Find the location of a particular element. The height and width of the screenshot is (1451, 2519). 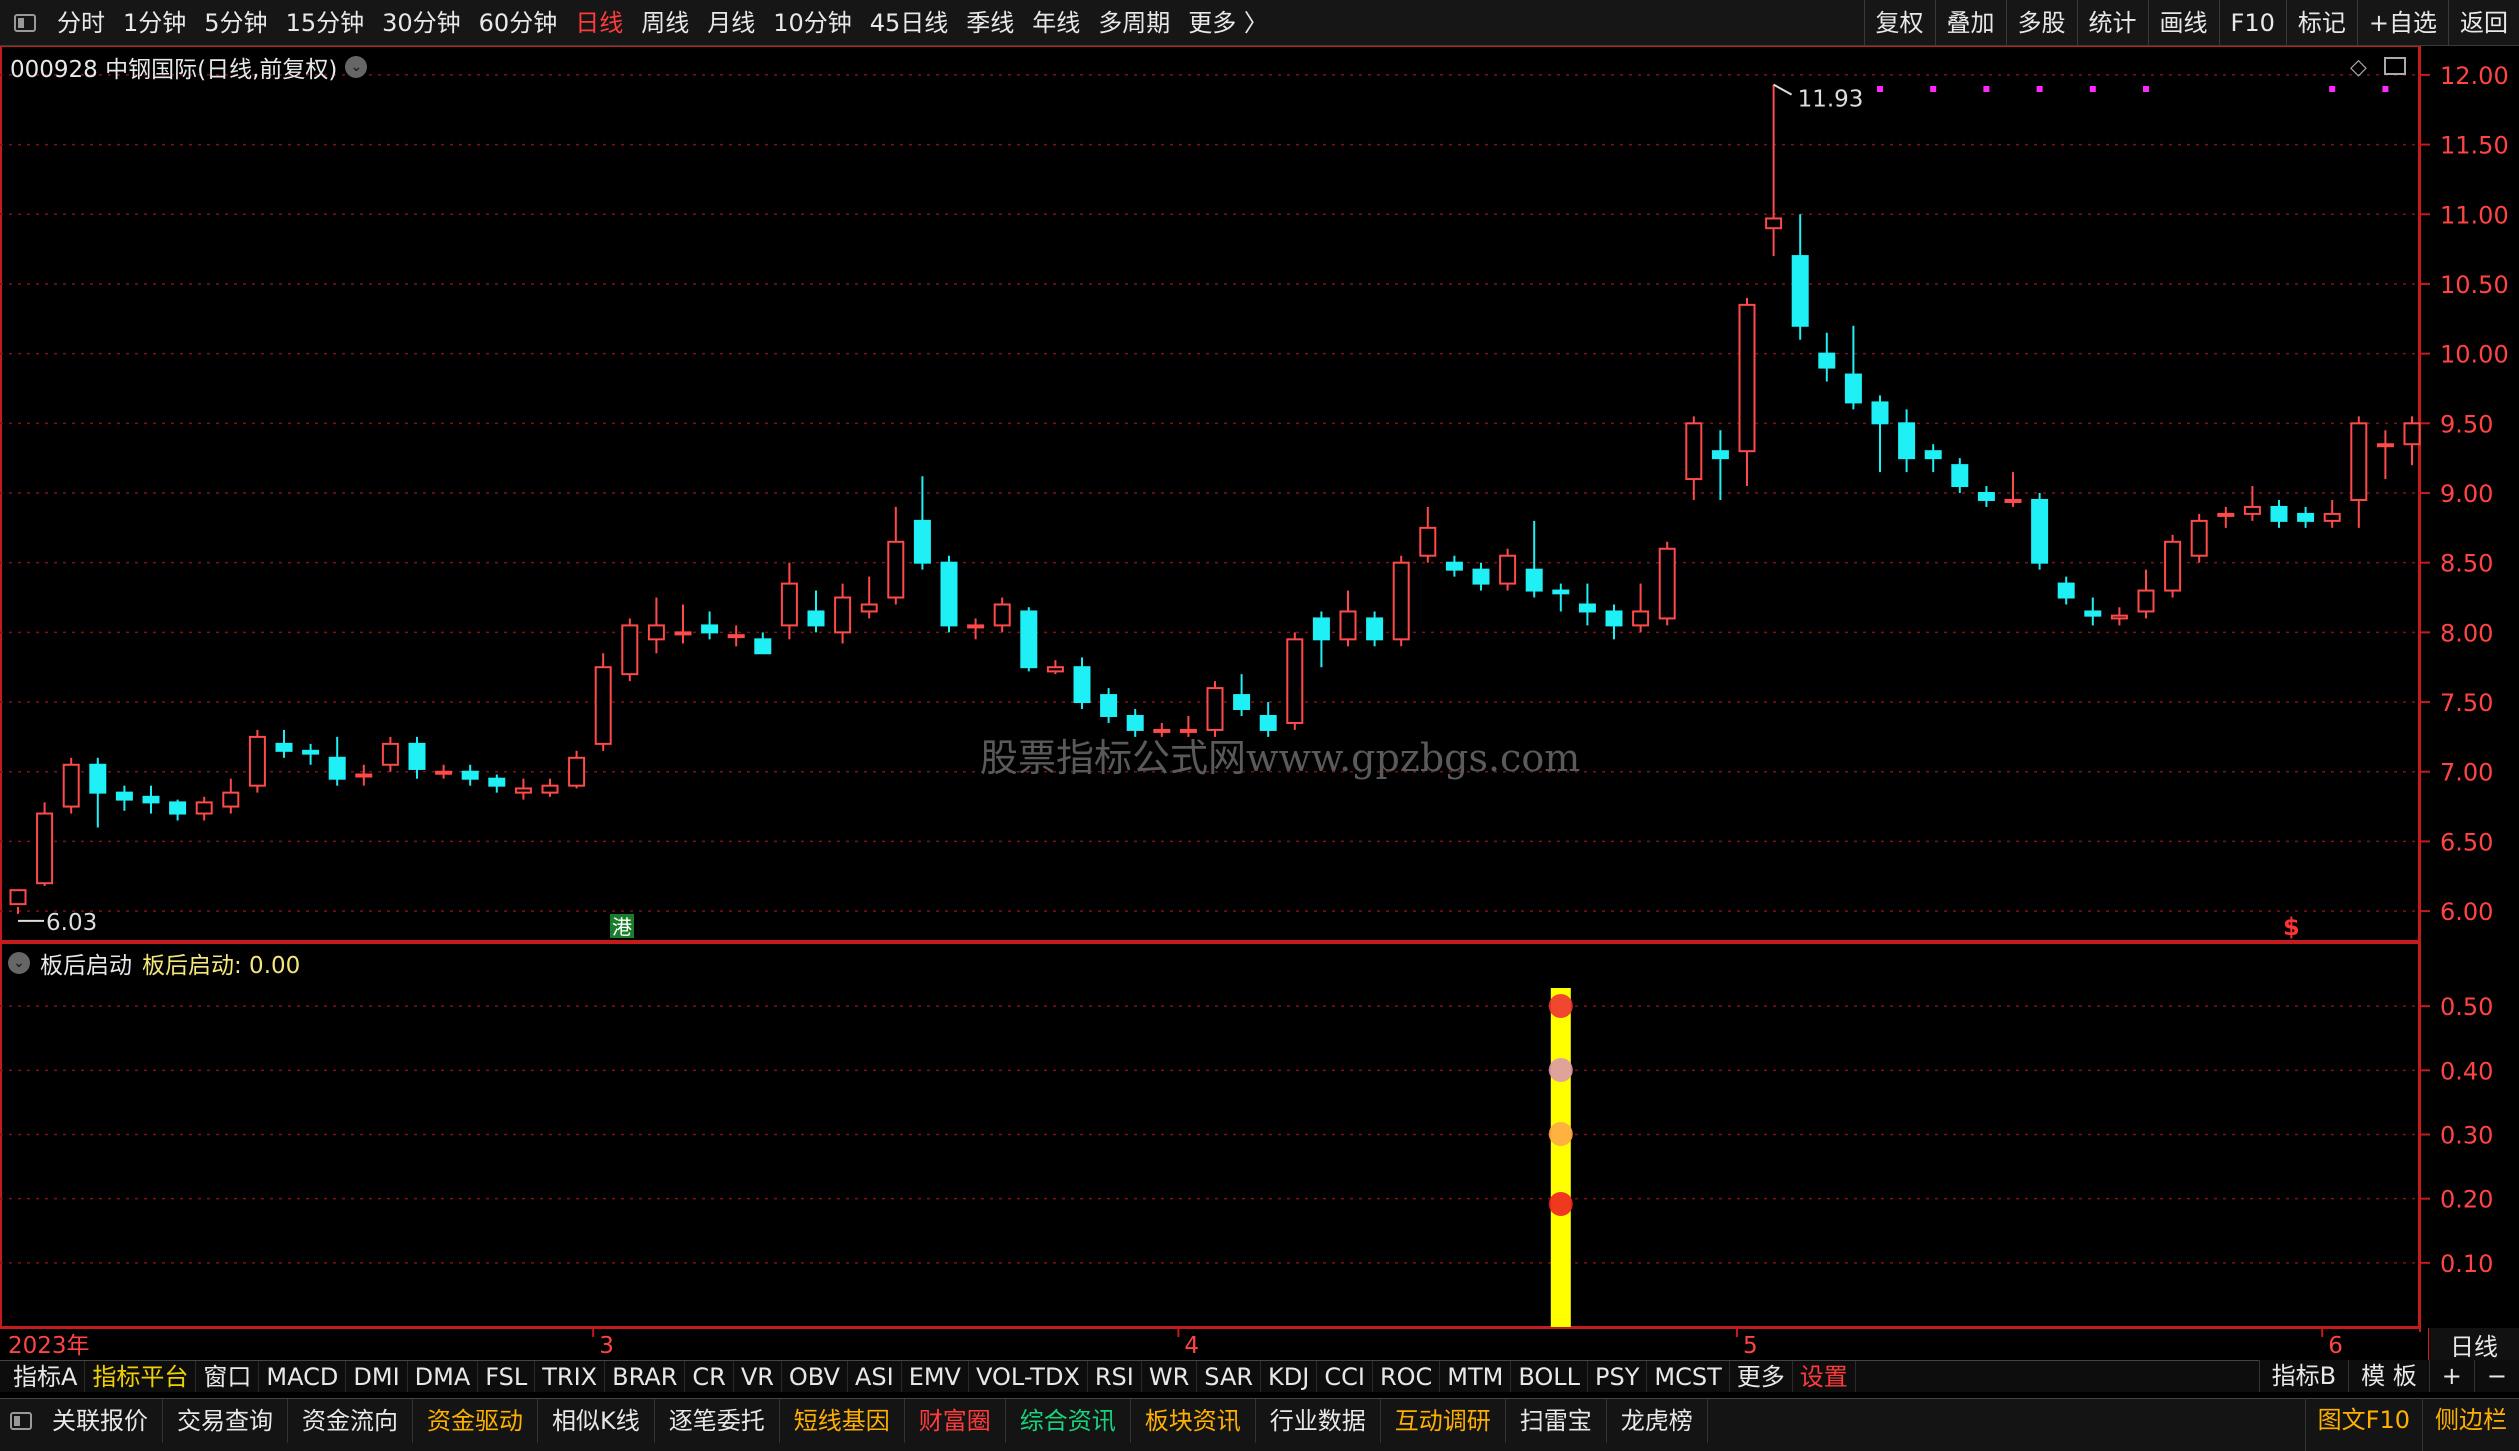

period-tab: 45日线 is located at coordinates (909, 22).